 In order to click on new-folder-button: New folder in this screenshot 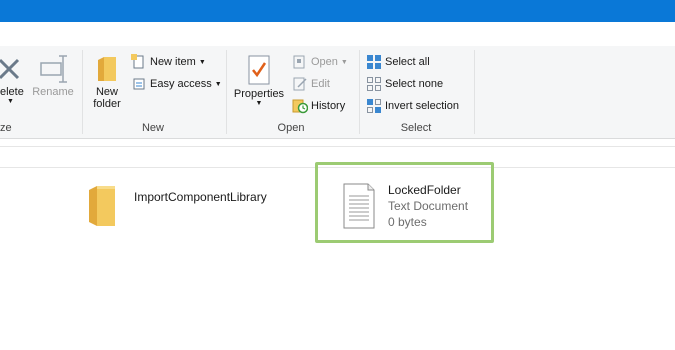, I will do `click(107, 86)`.